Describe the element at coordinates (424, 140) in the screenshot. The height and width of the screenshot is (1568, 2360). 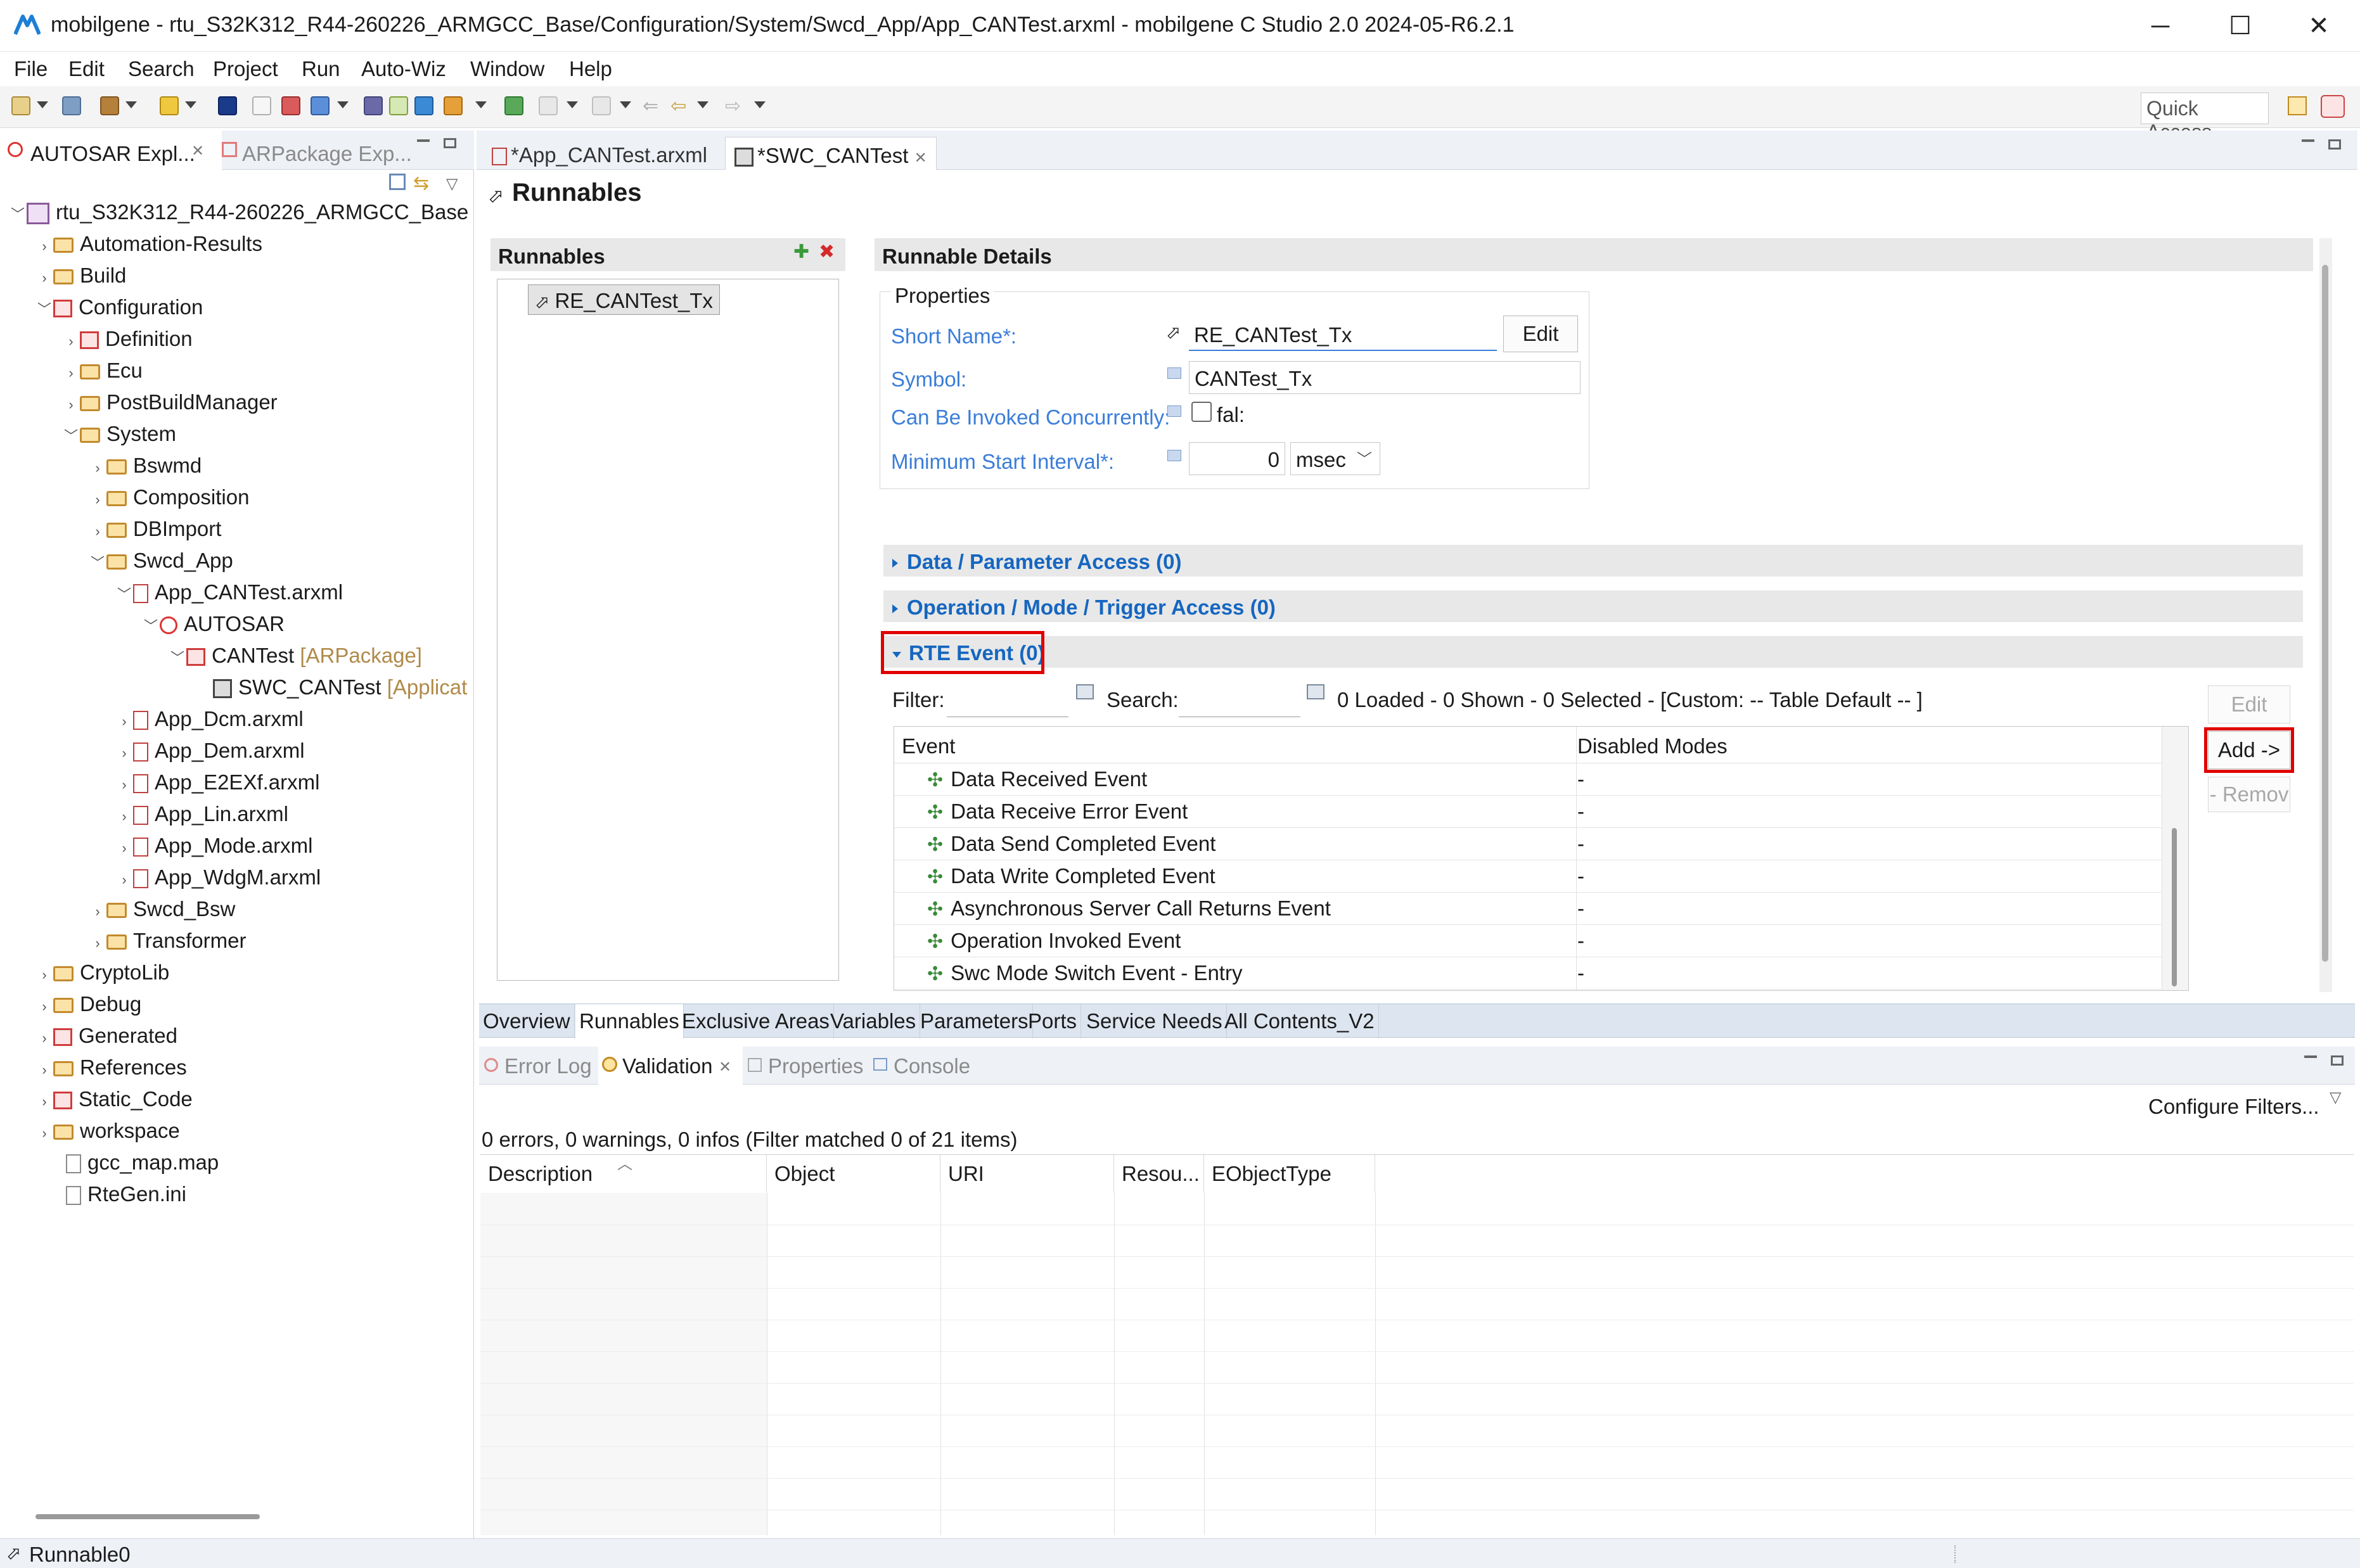
I see `minimize-view-icon` at that location.